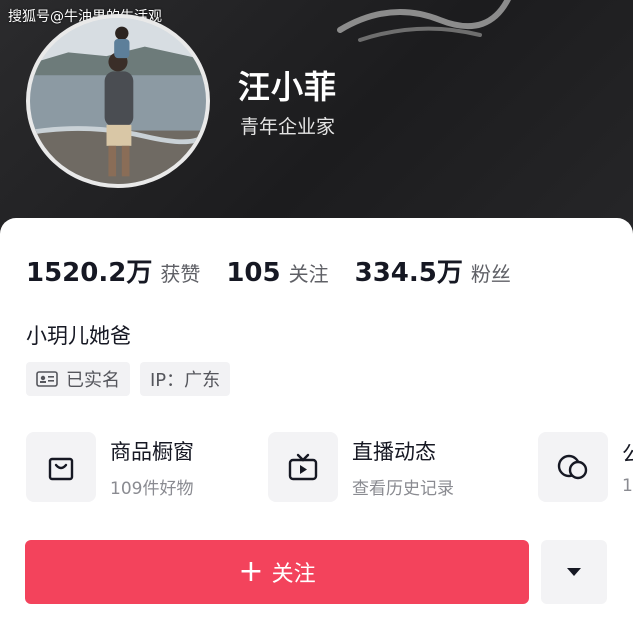 The image size is (633, 640). I want to click on caret-down-icon, so click(574, 572).